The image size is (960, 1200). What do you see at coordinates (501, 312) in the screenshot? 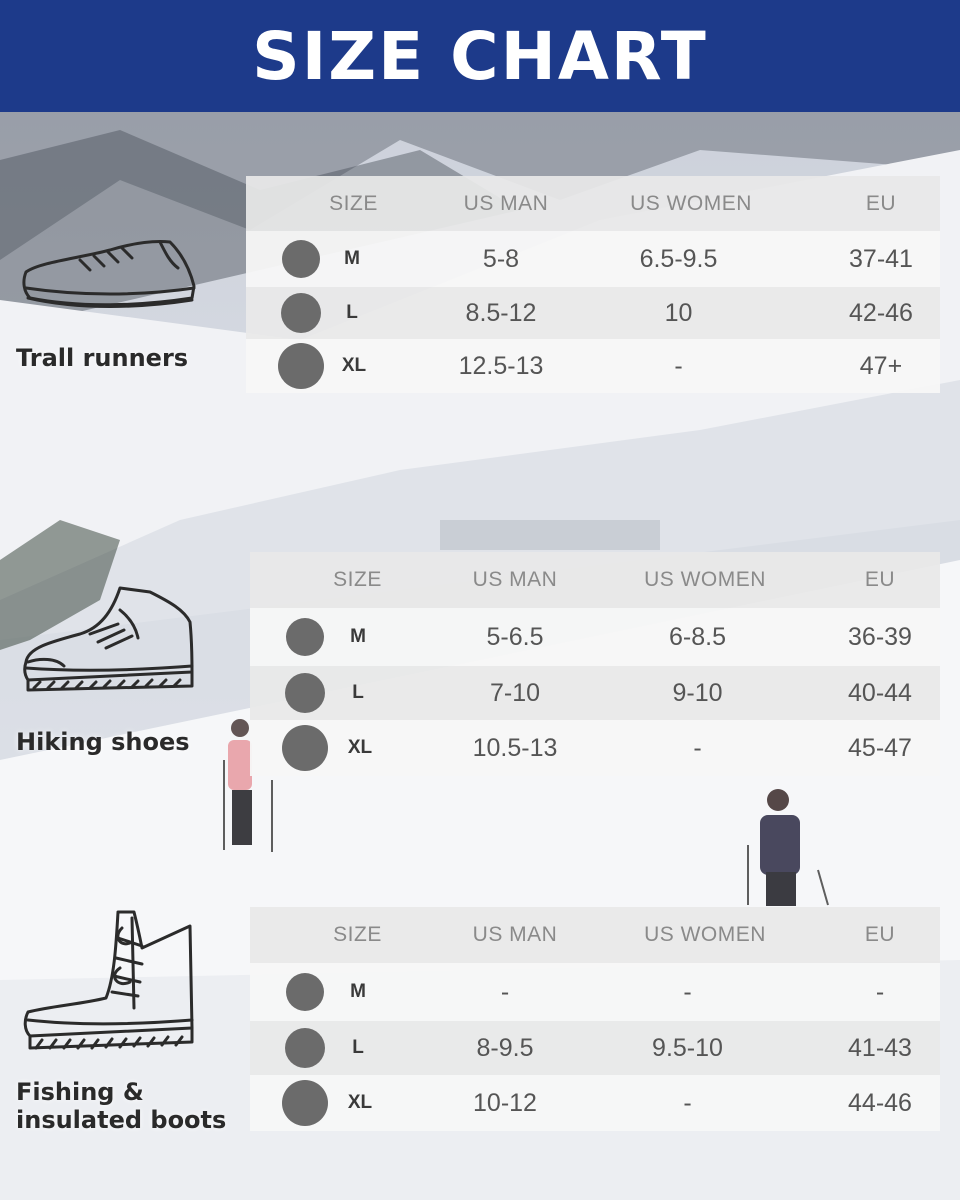
I see `us-man-value: 8.5-12` at bounding box center [501, 312].